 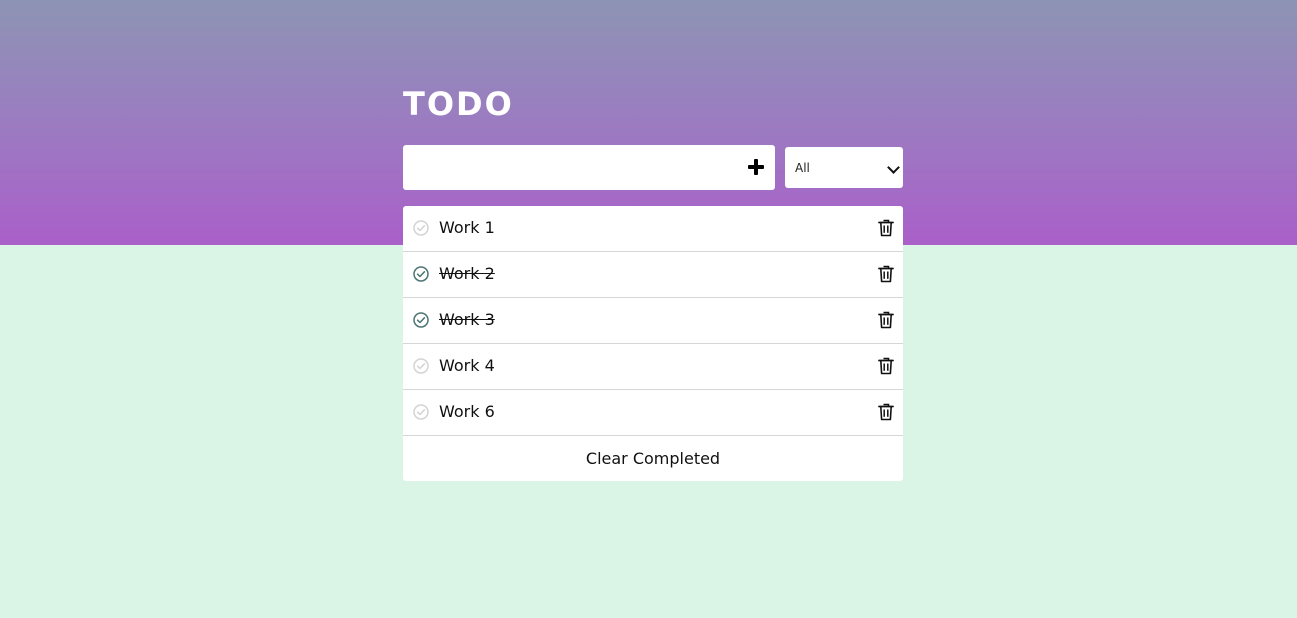 I want to click on new-todo-form, so click(x=589, y=167).